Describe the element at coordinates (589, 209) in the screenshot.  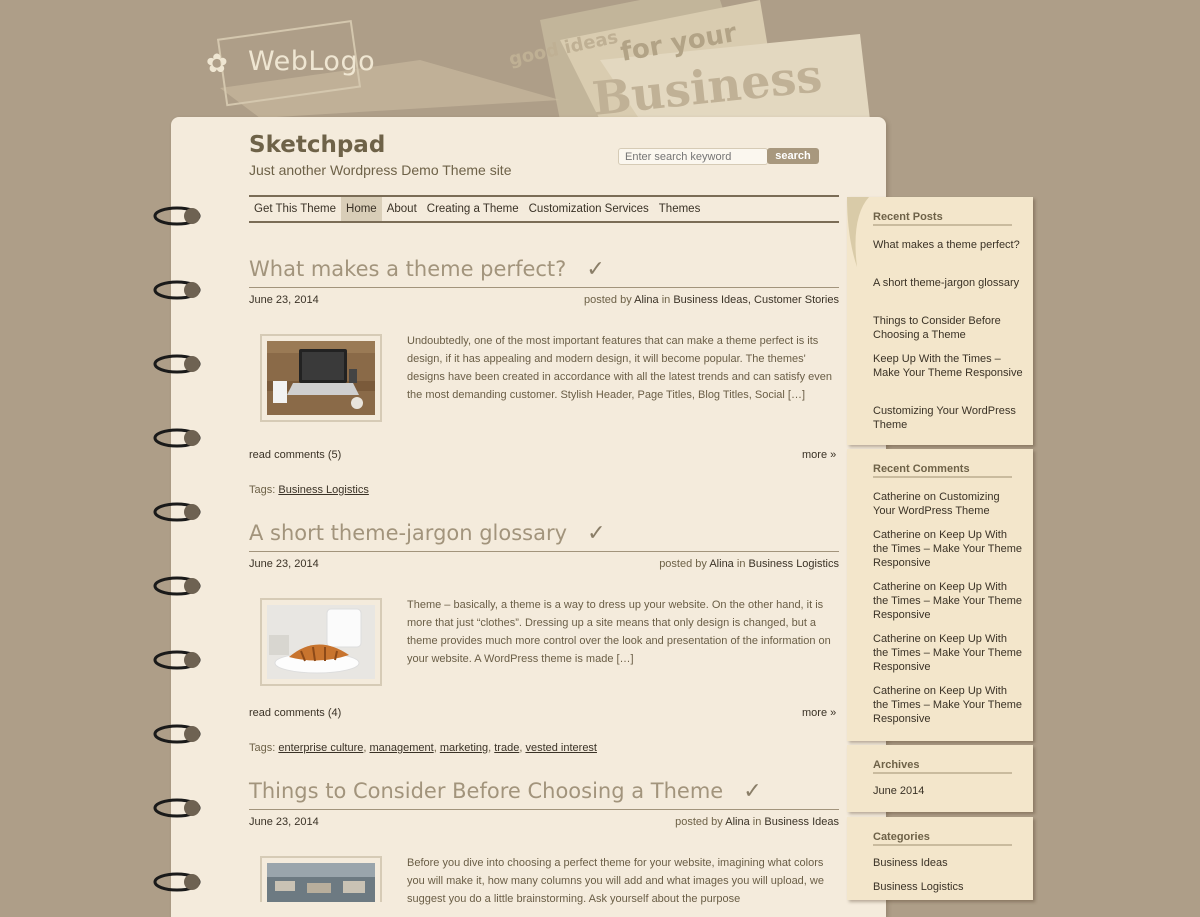
I see `nav-item-customization-services: Customization Services` at that location.